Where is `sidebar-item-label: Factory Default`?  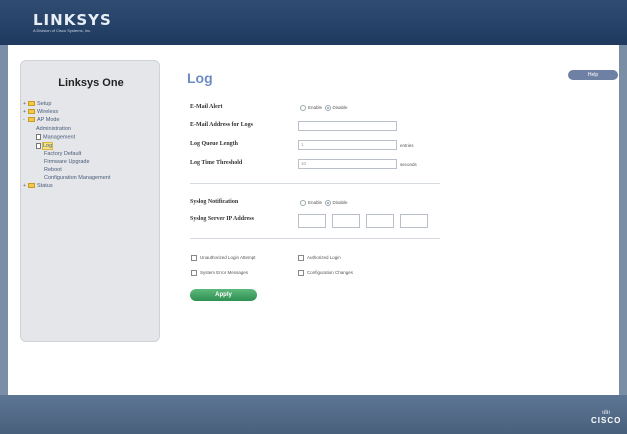
sidebar-item-label: Factory Default is located at coordinates (63, 154).